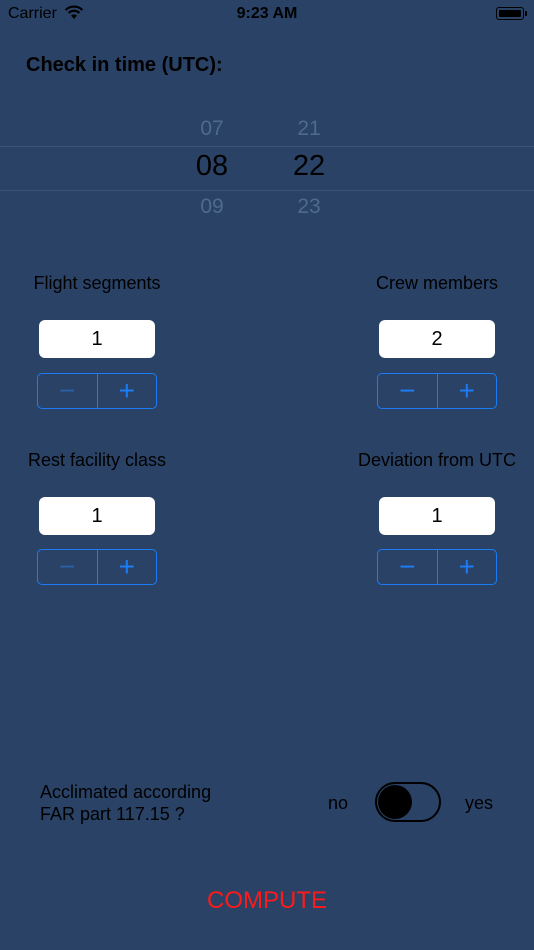 The height and width of the screenshot is (950, 534). Describe the element at coordinates (408, 391) in the screenshot. I see `crew-members-decrement-button: −` at that location.